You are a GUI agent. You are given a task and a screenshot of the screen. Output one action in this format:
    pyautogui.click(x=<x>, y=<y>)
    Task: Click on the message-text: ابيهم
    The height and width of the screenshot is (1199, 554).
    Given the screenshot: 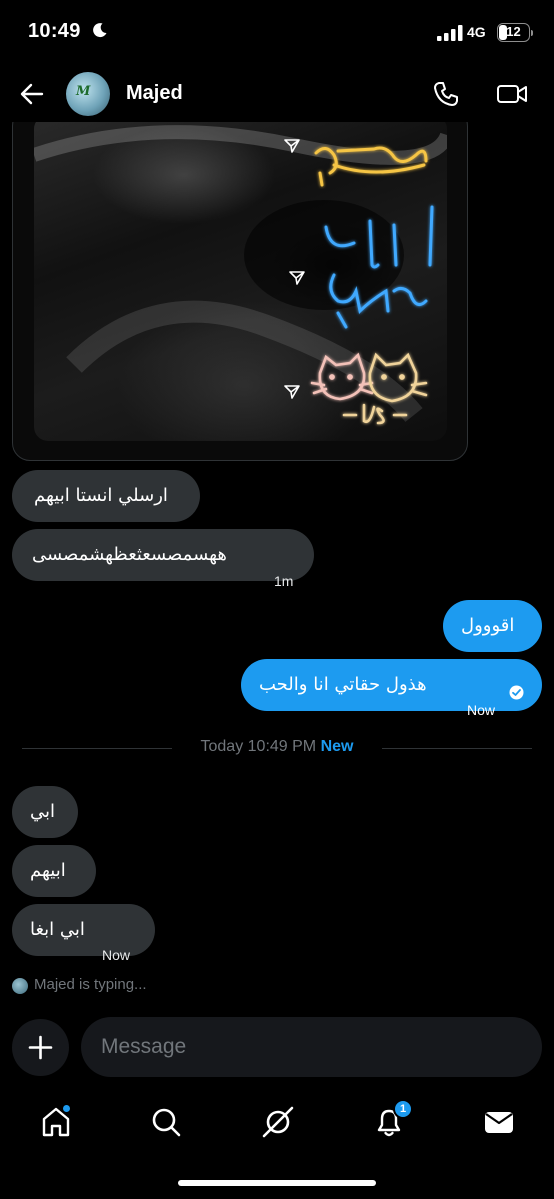 What is the action you would take?
    pyautogui.click(x=48, y=870)
    